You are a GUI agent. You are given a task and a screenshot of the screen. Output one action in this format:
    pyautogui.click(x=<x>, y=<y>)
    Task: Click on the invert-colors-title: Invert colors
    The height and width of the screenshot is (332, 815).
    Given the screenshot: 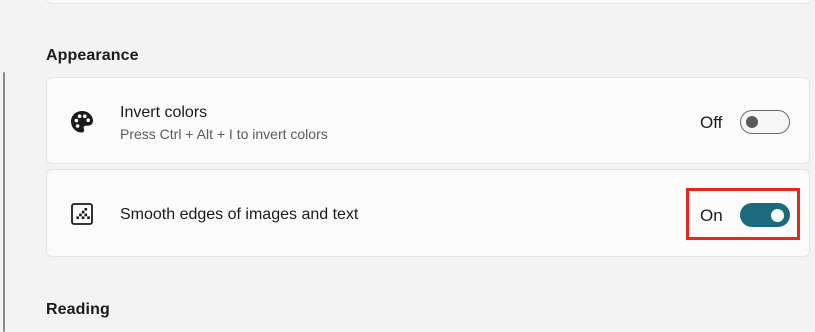 What is the action you would take?
    pyautogui.click(x=164, y=112)
    